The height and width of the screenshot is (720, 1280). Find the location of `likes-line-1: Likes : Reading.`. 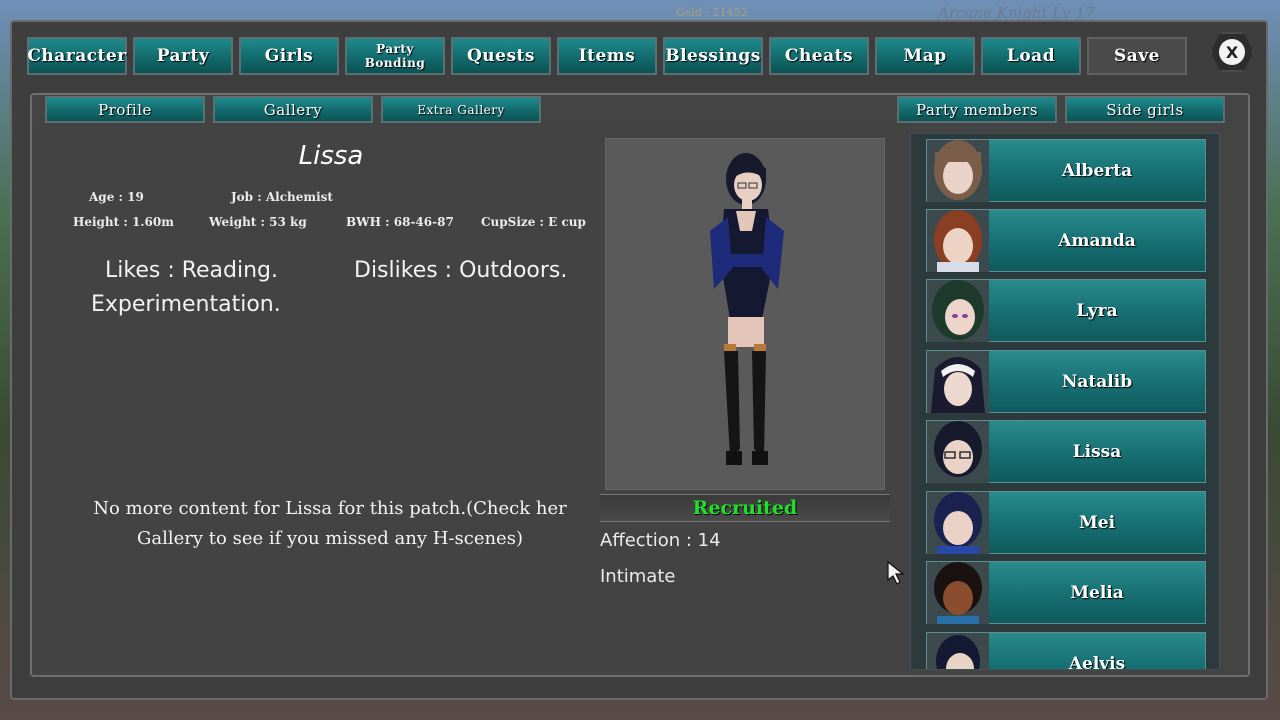

likes-line-1: Likes : Reading. is located at coordinates (192, 270).